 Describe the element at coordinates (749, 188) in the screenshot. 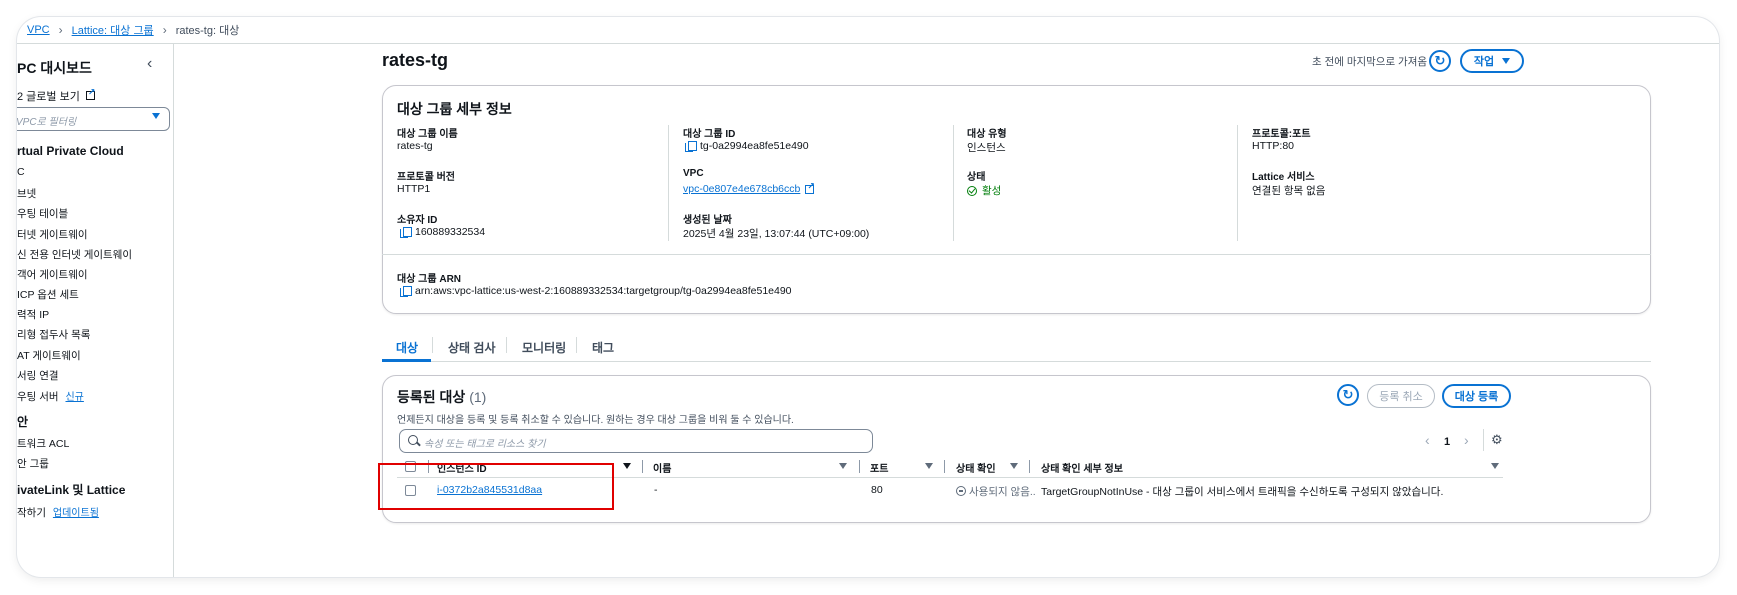

I see `vpc-link: vpc-0e807e4e678cb6ccb` at that location.